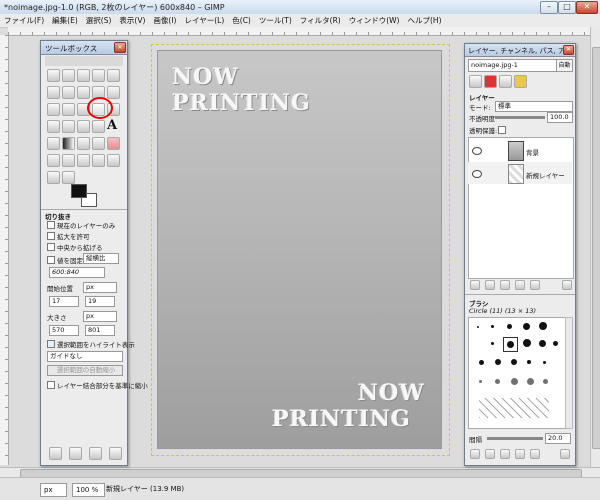  Describe the element at coordinates (51, 225) in the screenshot. I see `current-layer-only-checkbox` at that location.